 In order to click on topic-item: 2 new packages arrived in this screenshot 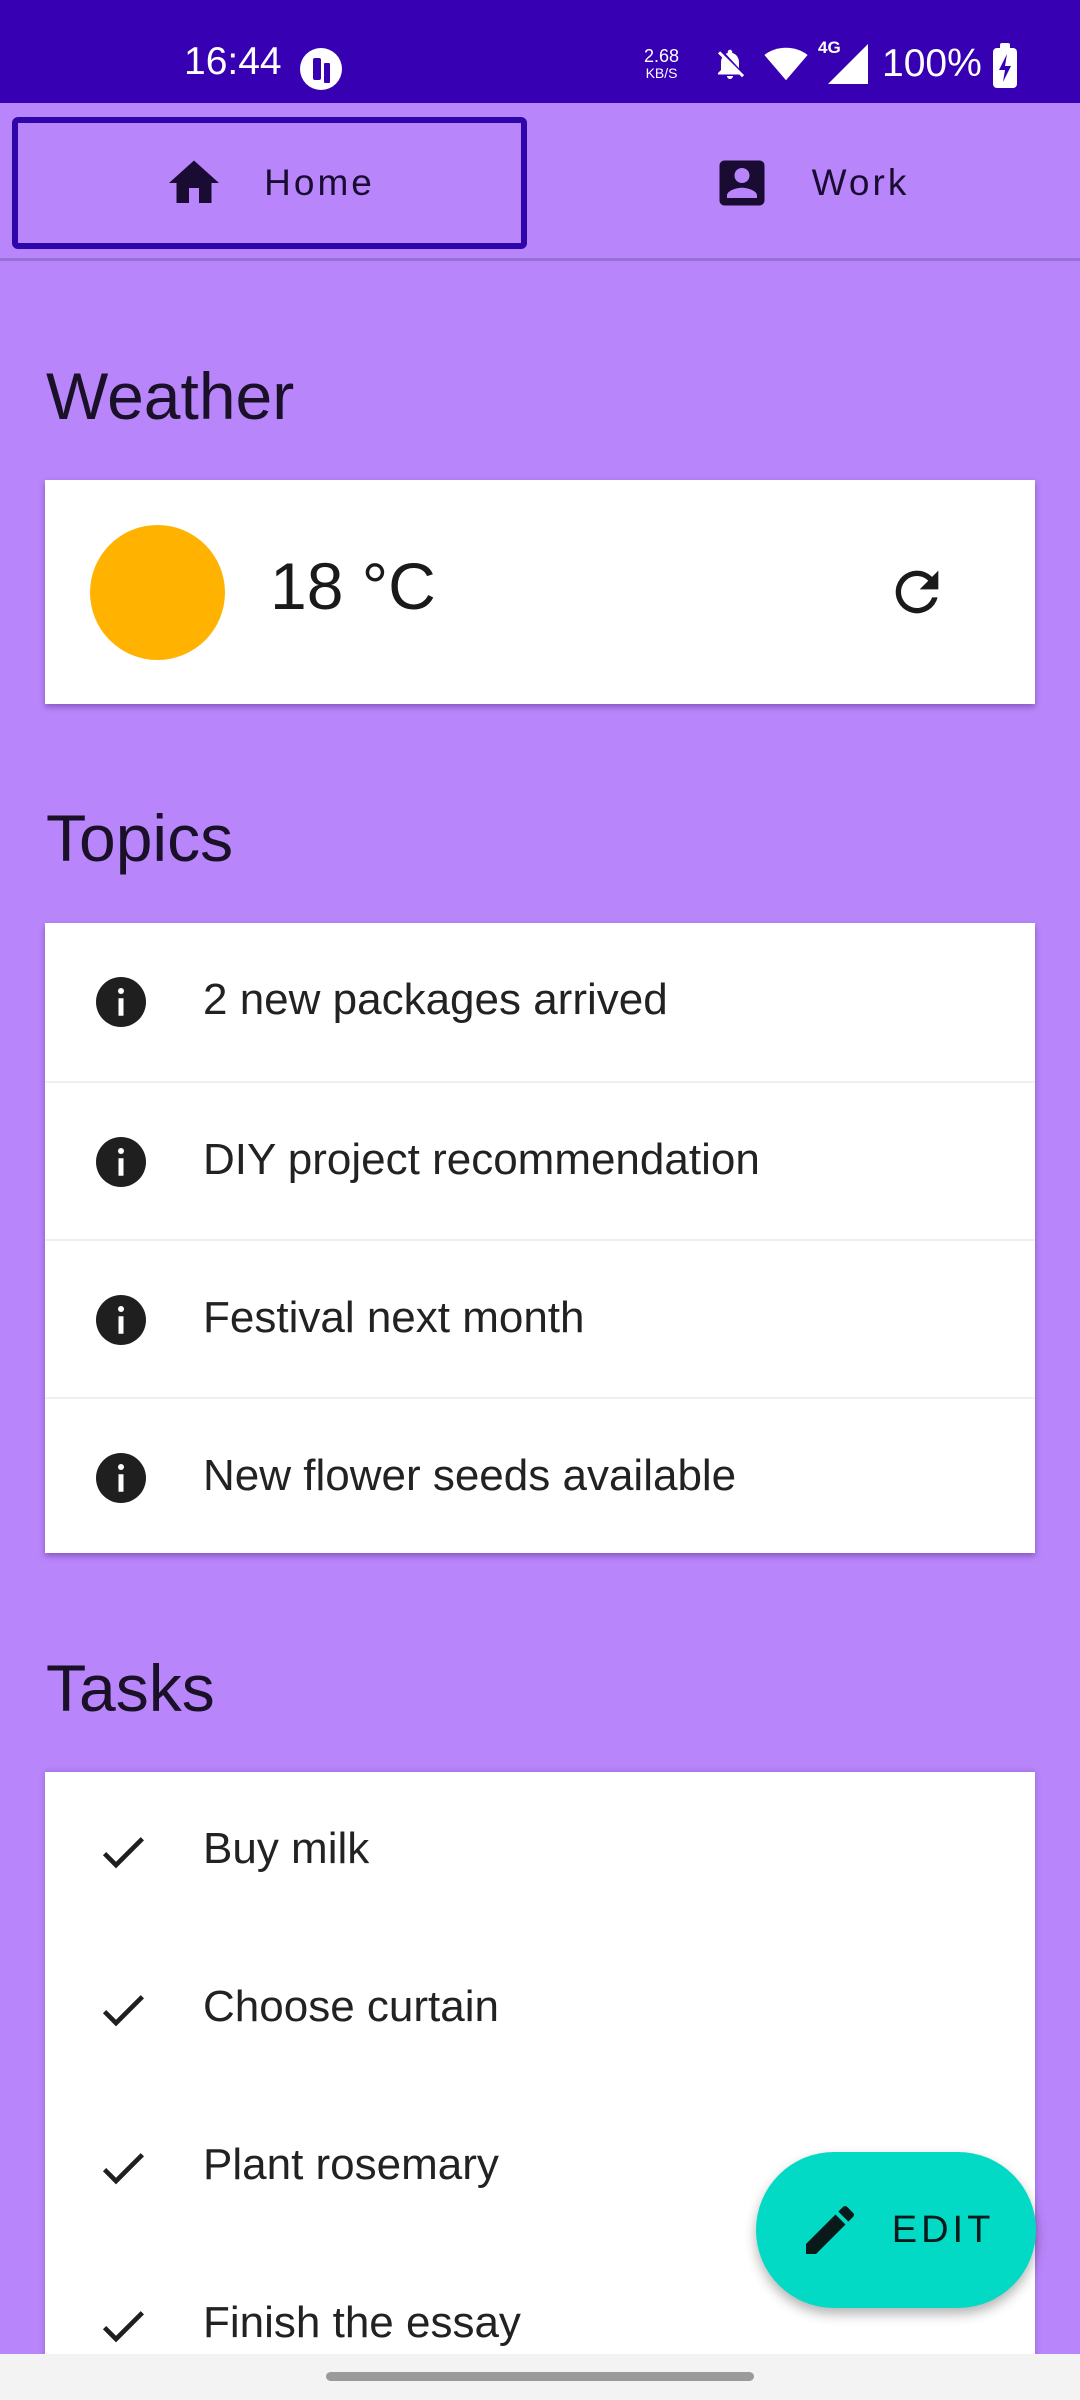, I will do `click(540, 1002)`.